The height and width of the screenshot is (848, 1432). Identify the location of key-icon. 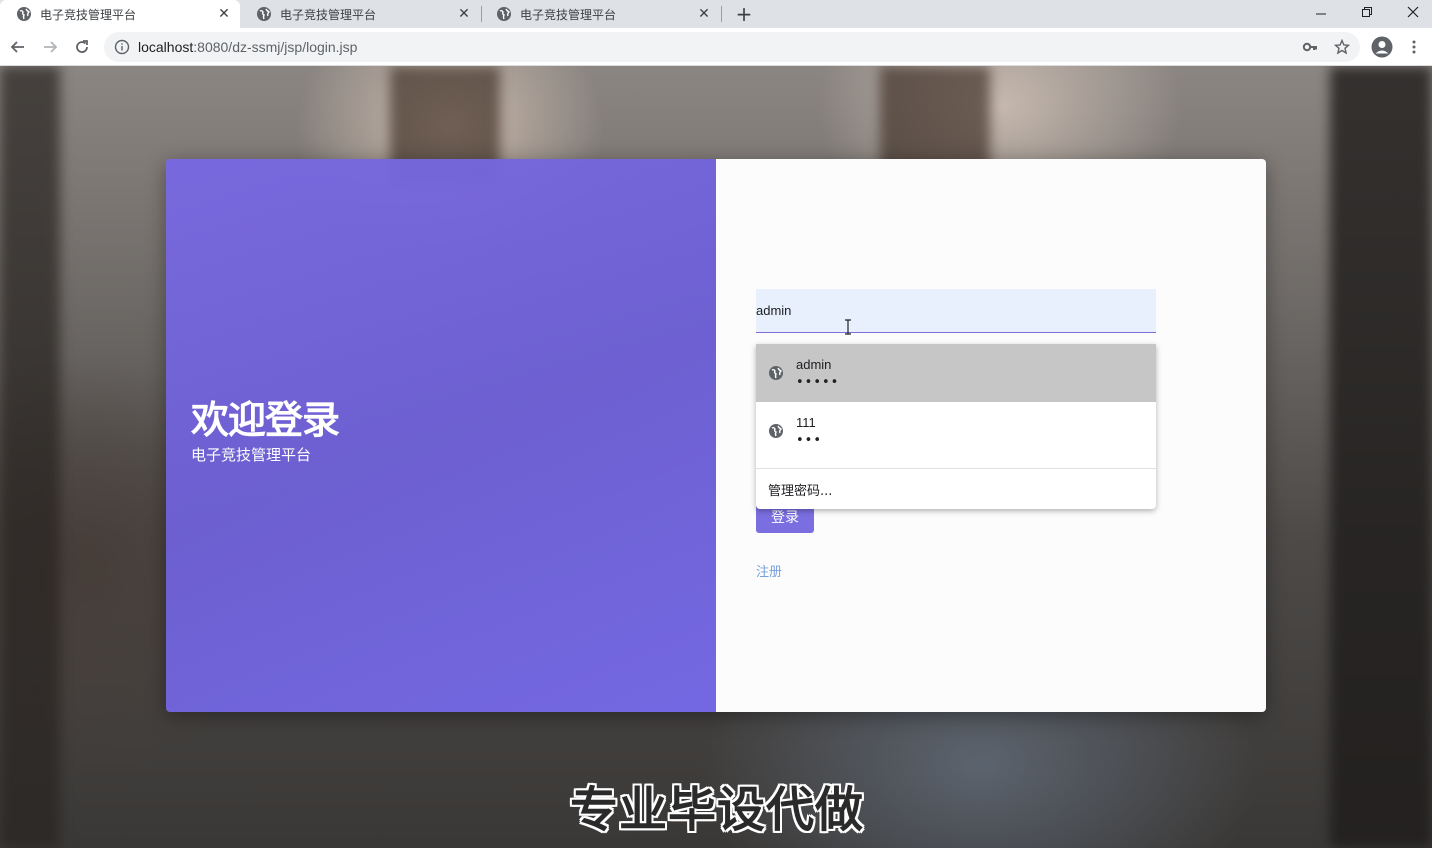
(1309, 47).